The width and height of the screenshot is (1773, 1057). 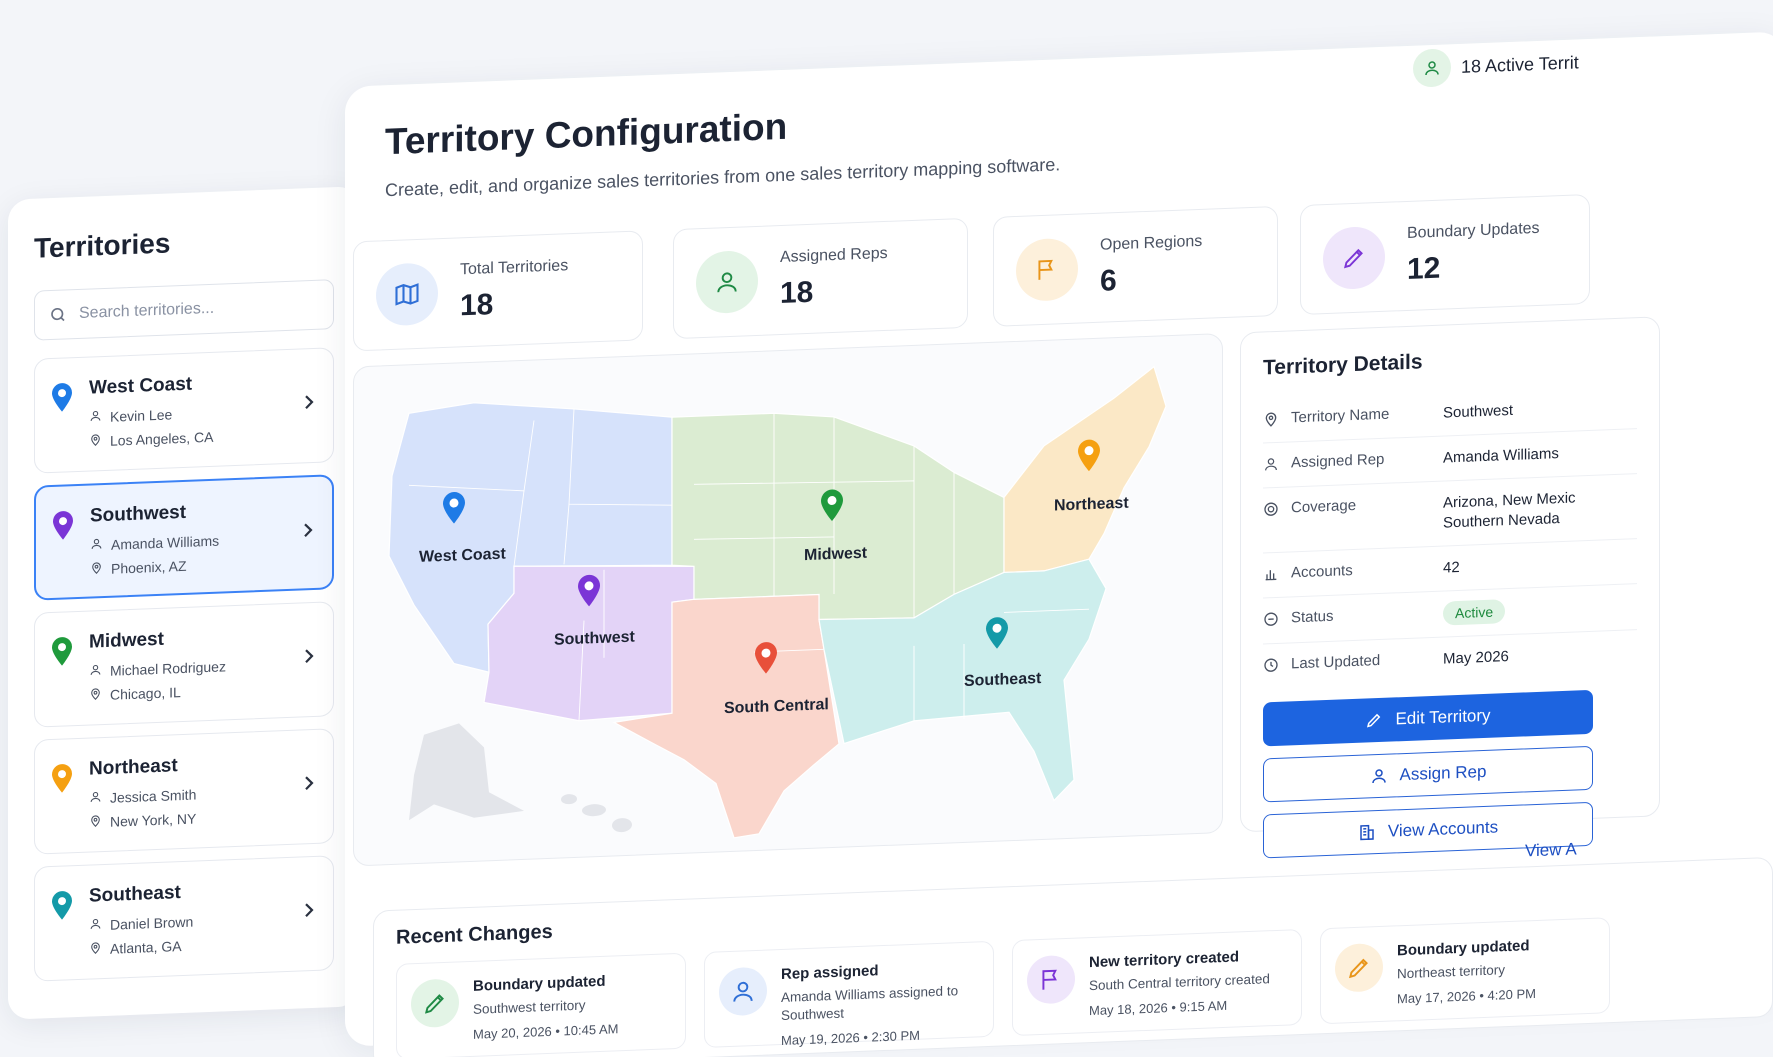 I want to click on territory-item-southwest: Southwest Amanda Williams Phoenix, AZ, so click(x=184, y=537).